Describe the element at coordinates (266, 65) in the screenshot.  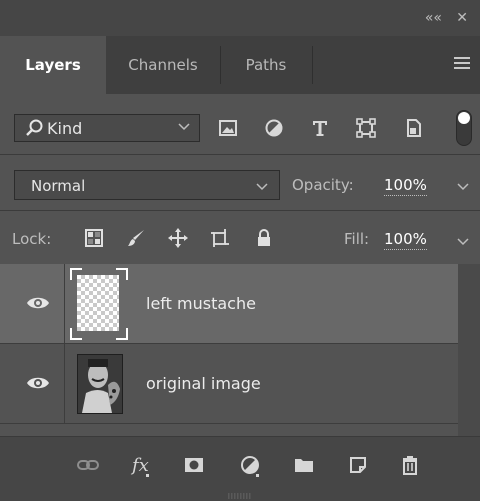
I see `tab-paths: Paths` at that location.